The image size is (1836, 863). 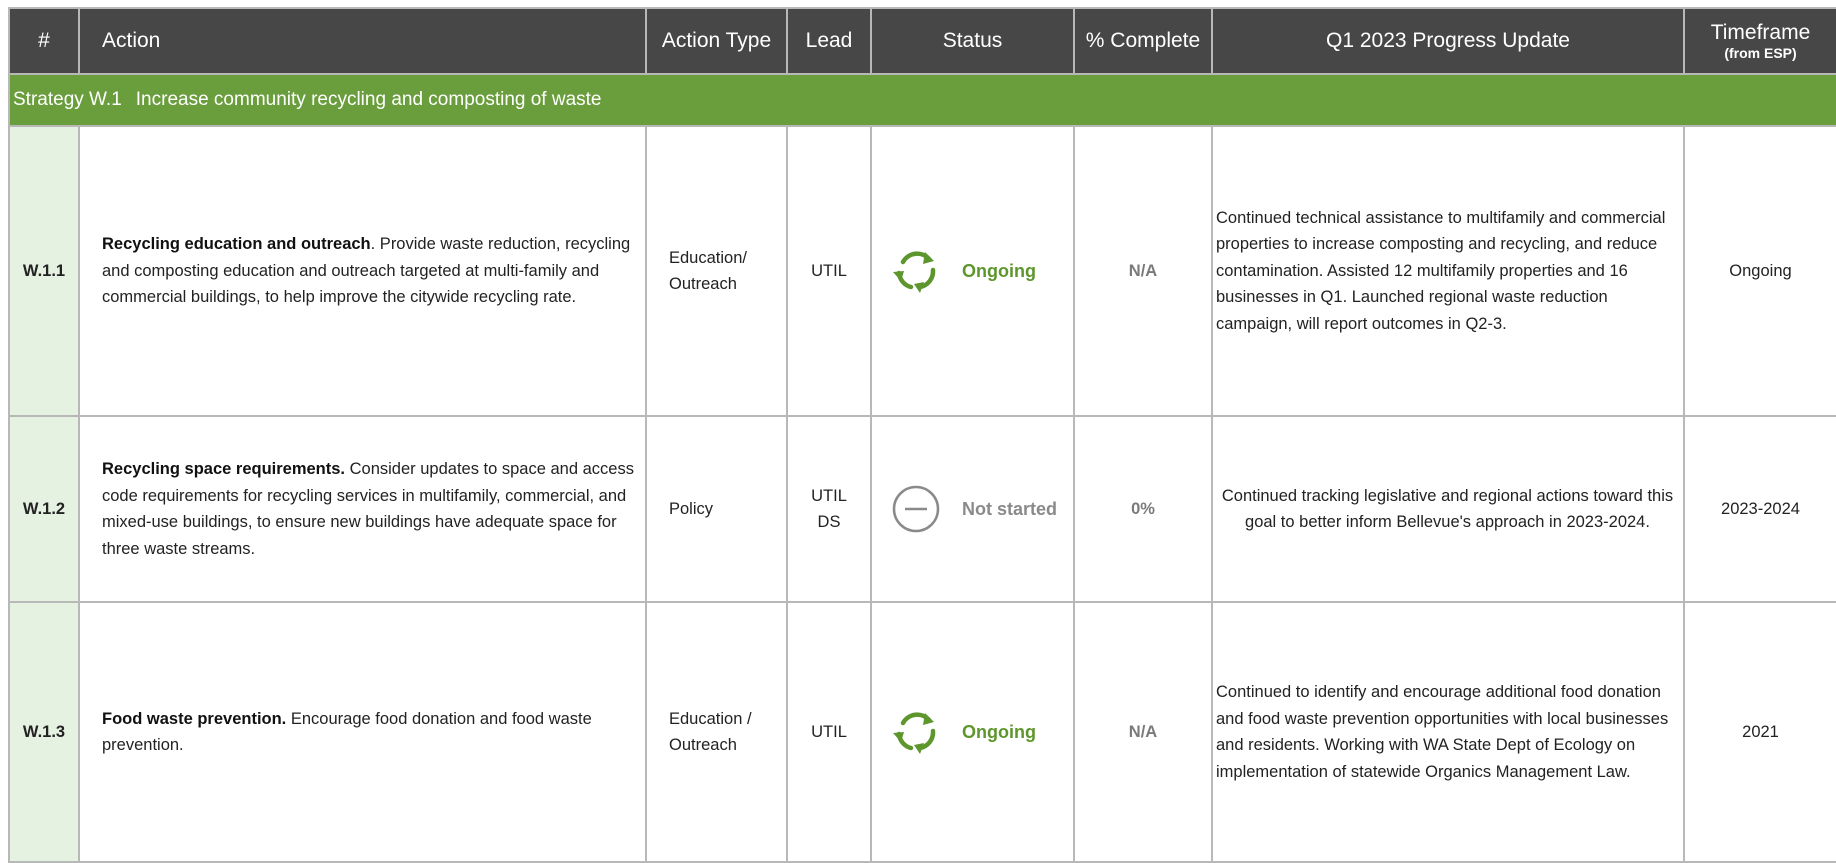 I want to click on header-num: #, so click(x=44, y=41).